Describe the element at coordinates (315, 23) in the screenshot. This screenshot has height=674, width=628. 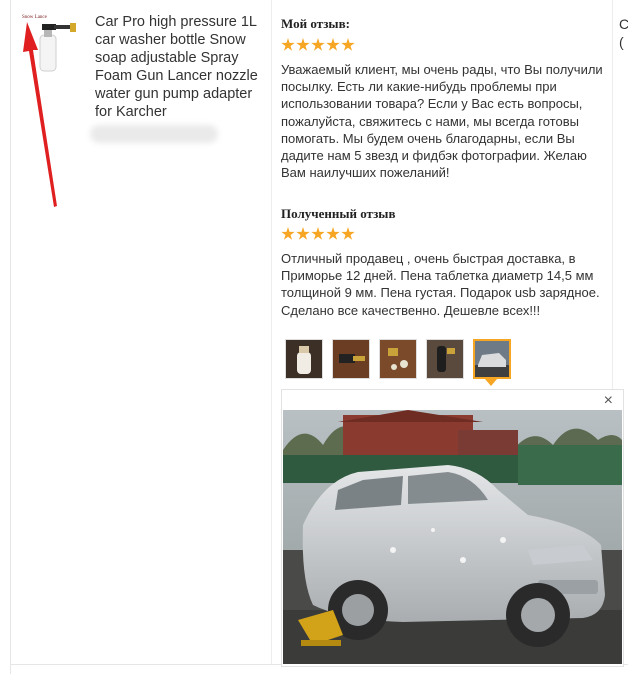
I see `my-review-heading: Мой отзыв:` at that location.